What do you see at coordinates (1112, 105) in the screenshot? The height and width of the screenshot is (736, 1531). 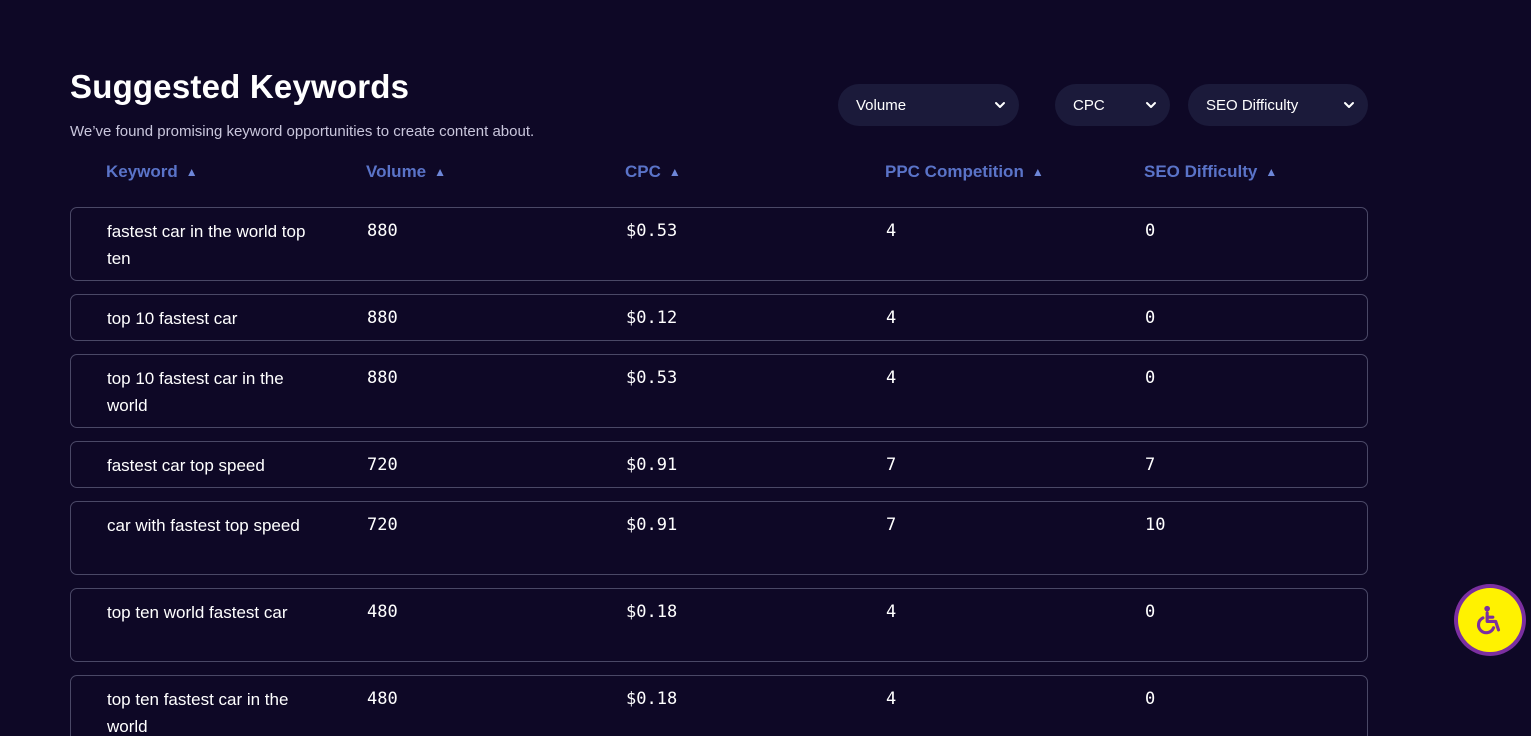 I see `cpc-filter-dropdown: CPC` at bounding box center [1112, 105].